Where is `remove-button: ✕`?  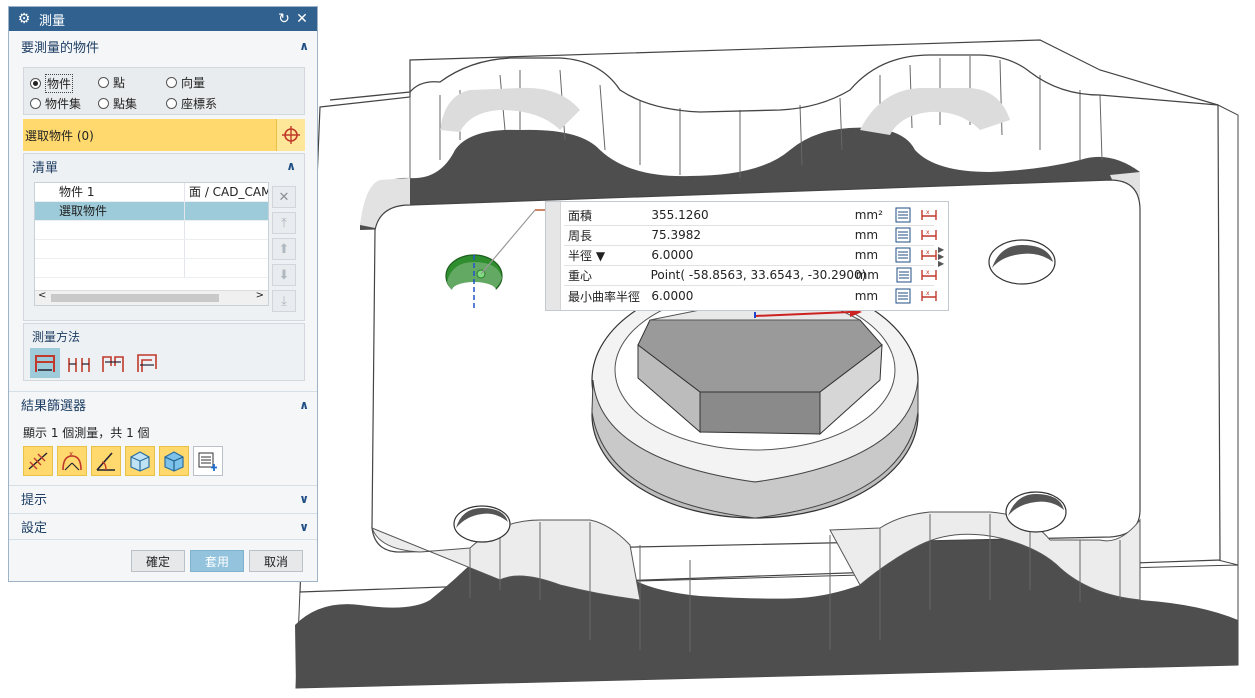
remove-button: ✕ is located at coordinates (284, 197).